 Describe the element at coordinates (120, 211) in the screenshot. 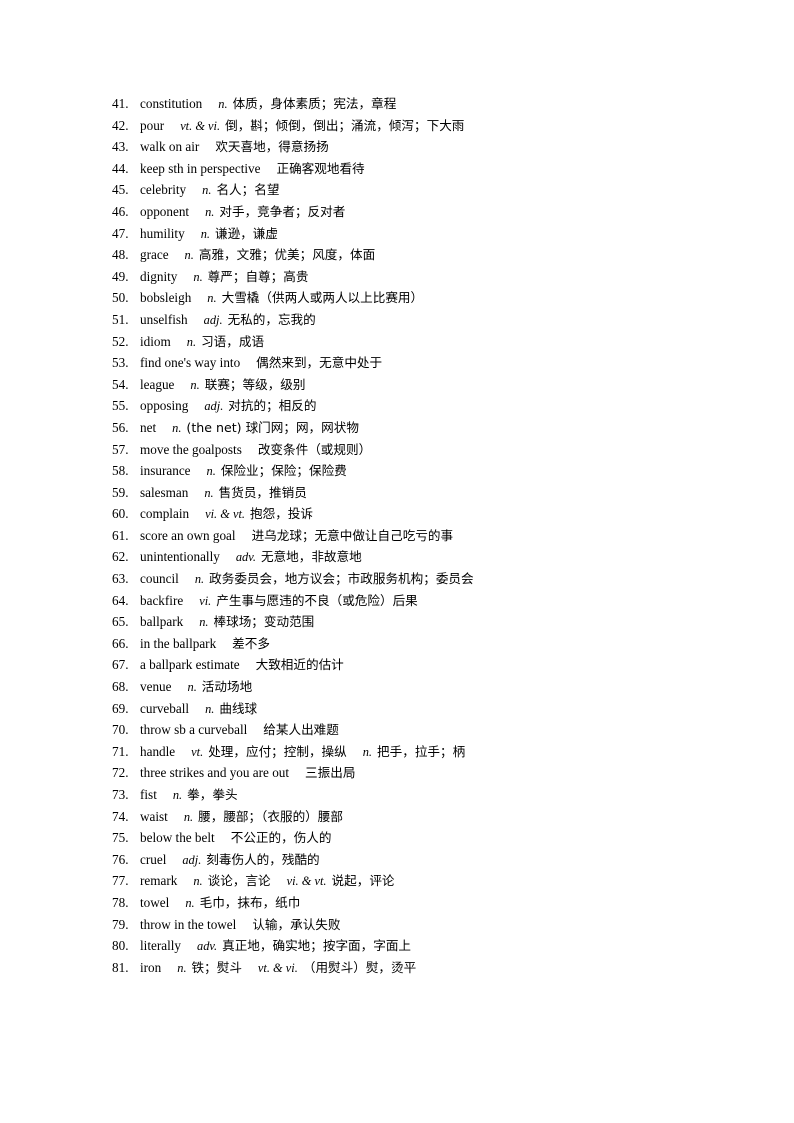

I see `entry-number: 46.` at that location.